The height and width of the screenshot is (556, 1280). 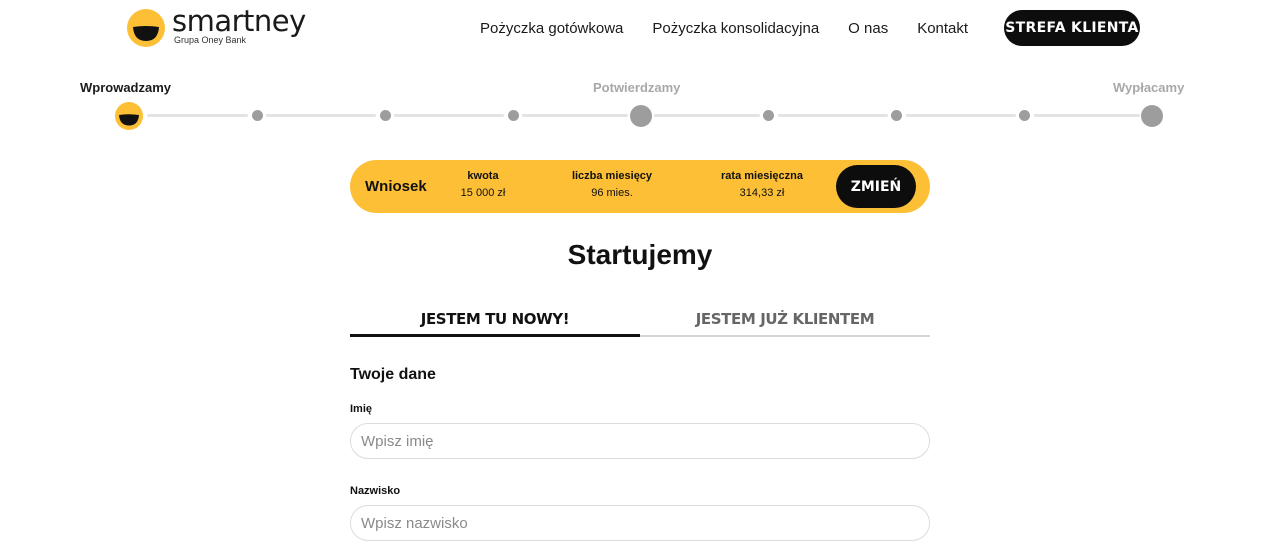 I want to click on summary-title: Wniosek, so click(x=396, y=186).